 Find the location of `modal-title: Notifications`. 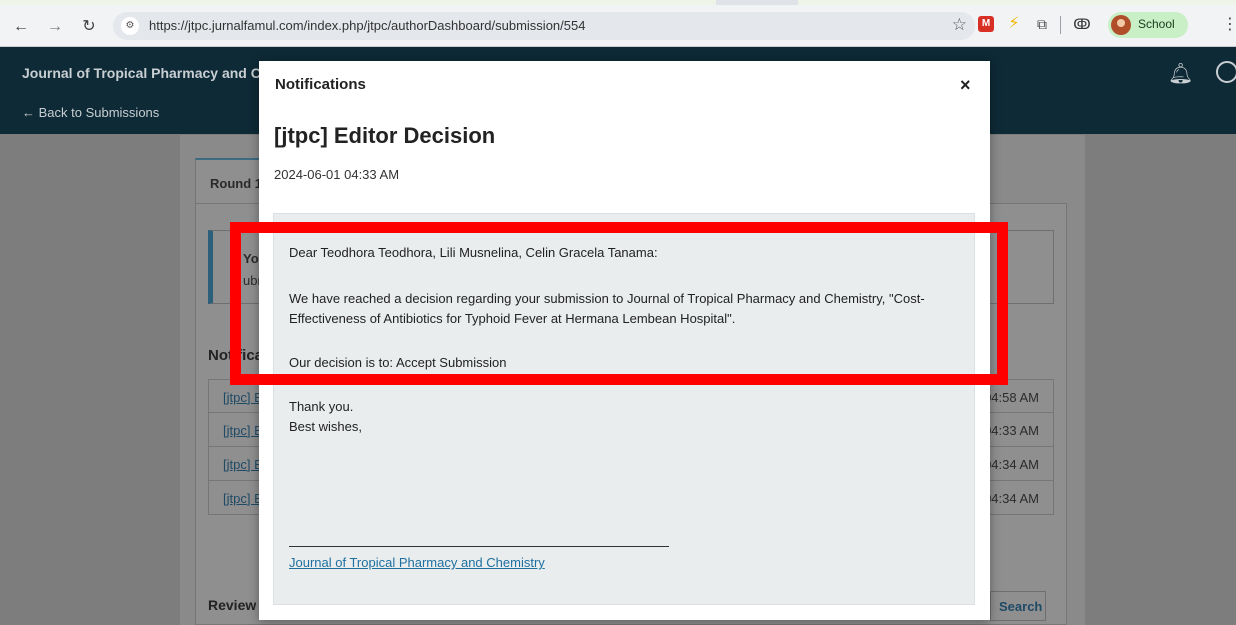

modal-title: Notifications is located at coordinates (320, 84).